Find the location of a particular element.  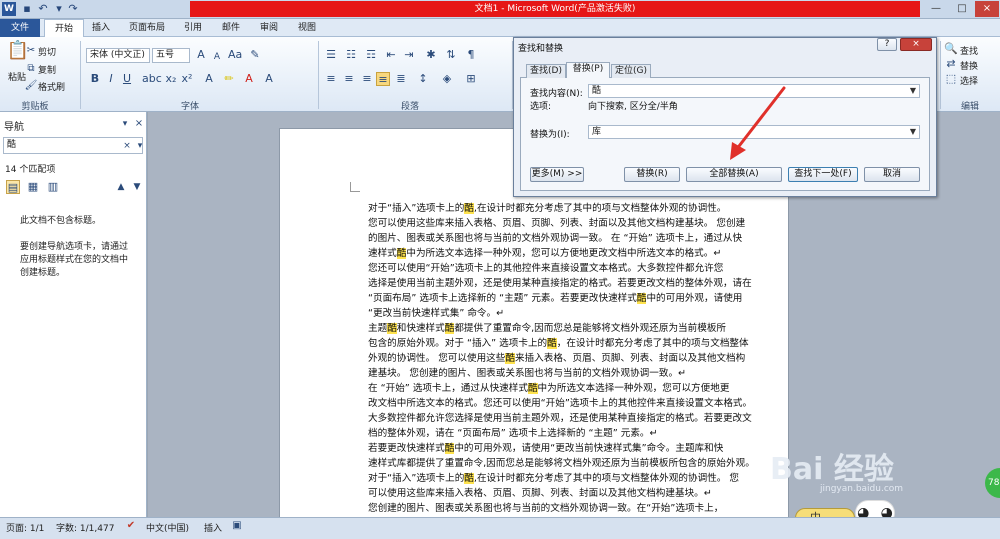

borders-icon: ⊞ is located at coordinates (471, 79).